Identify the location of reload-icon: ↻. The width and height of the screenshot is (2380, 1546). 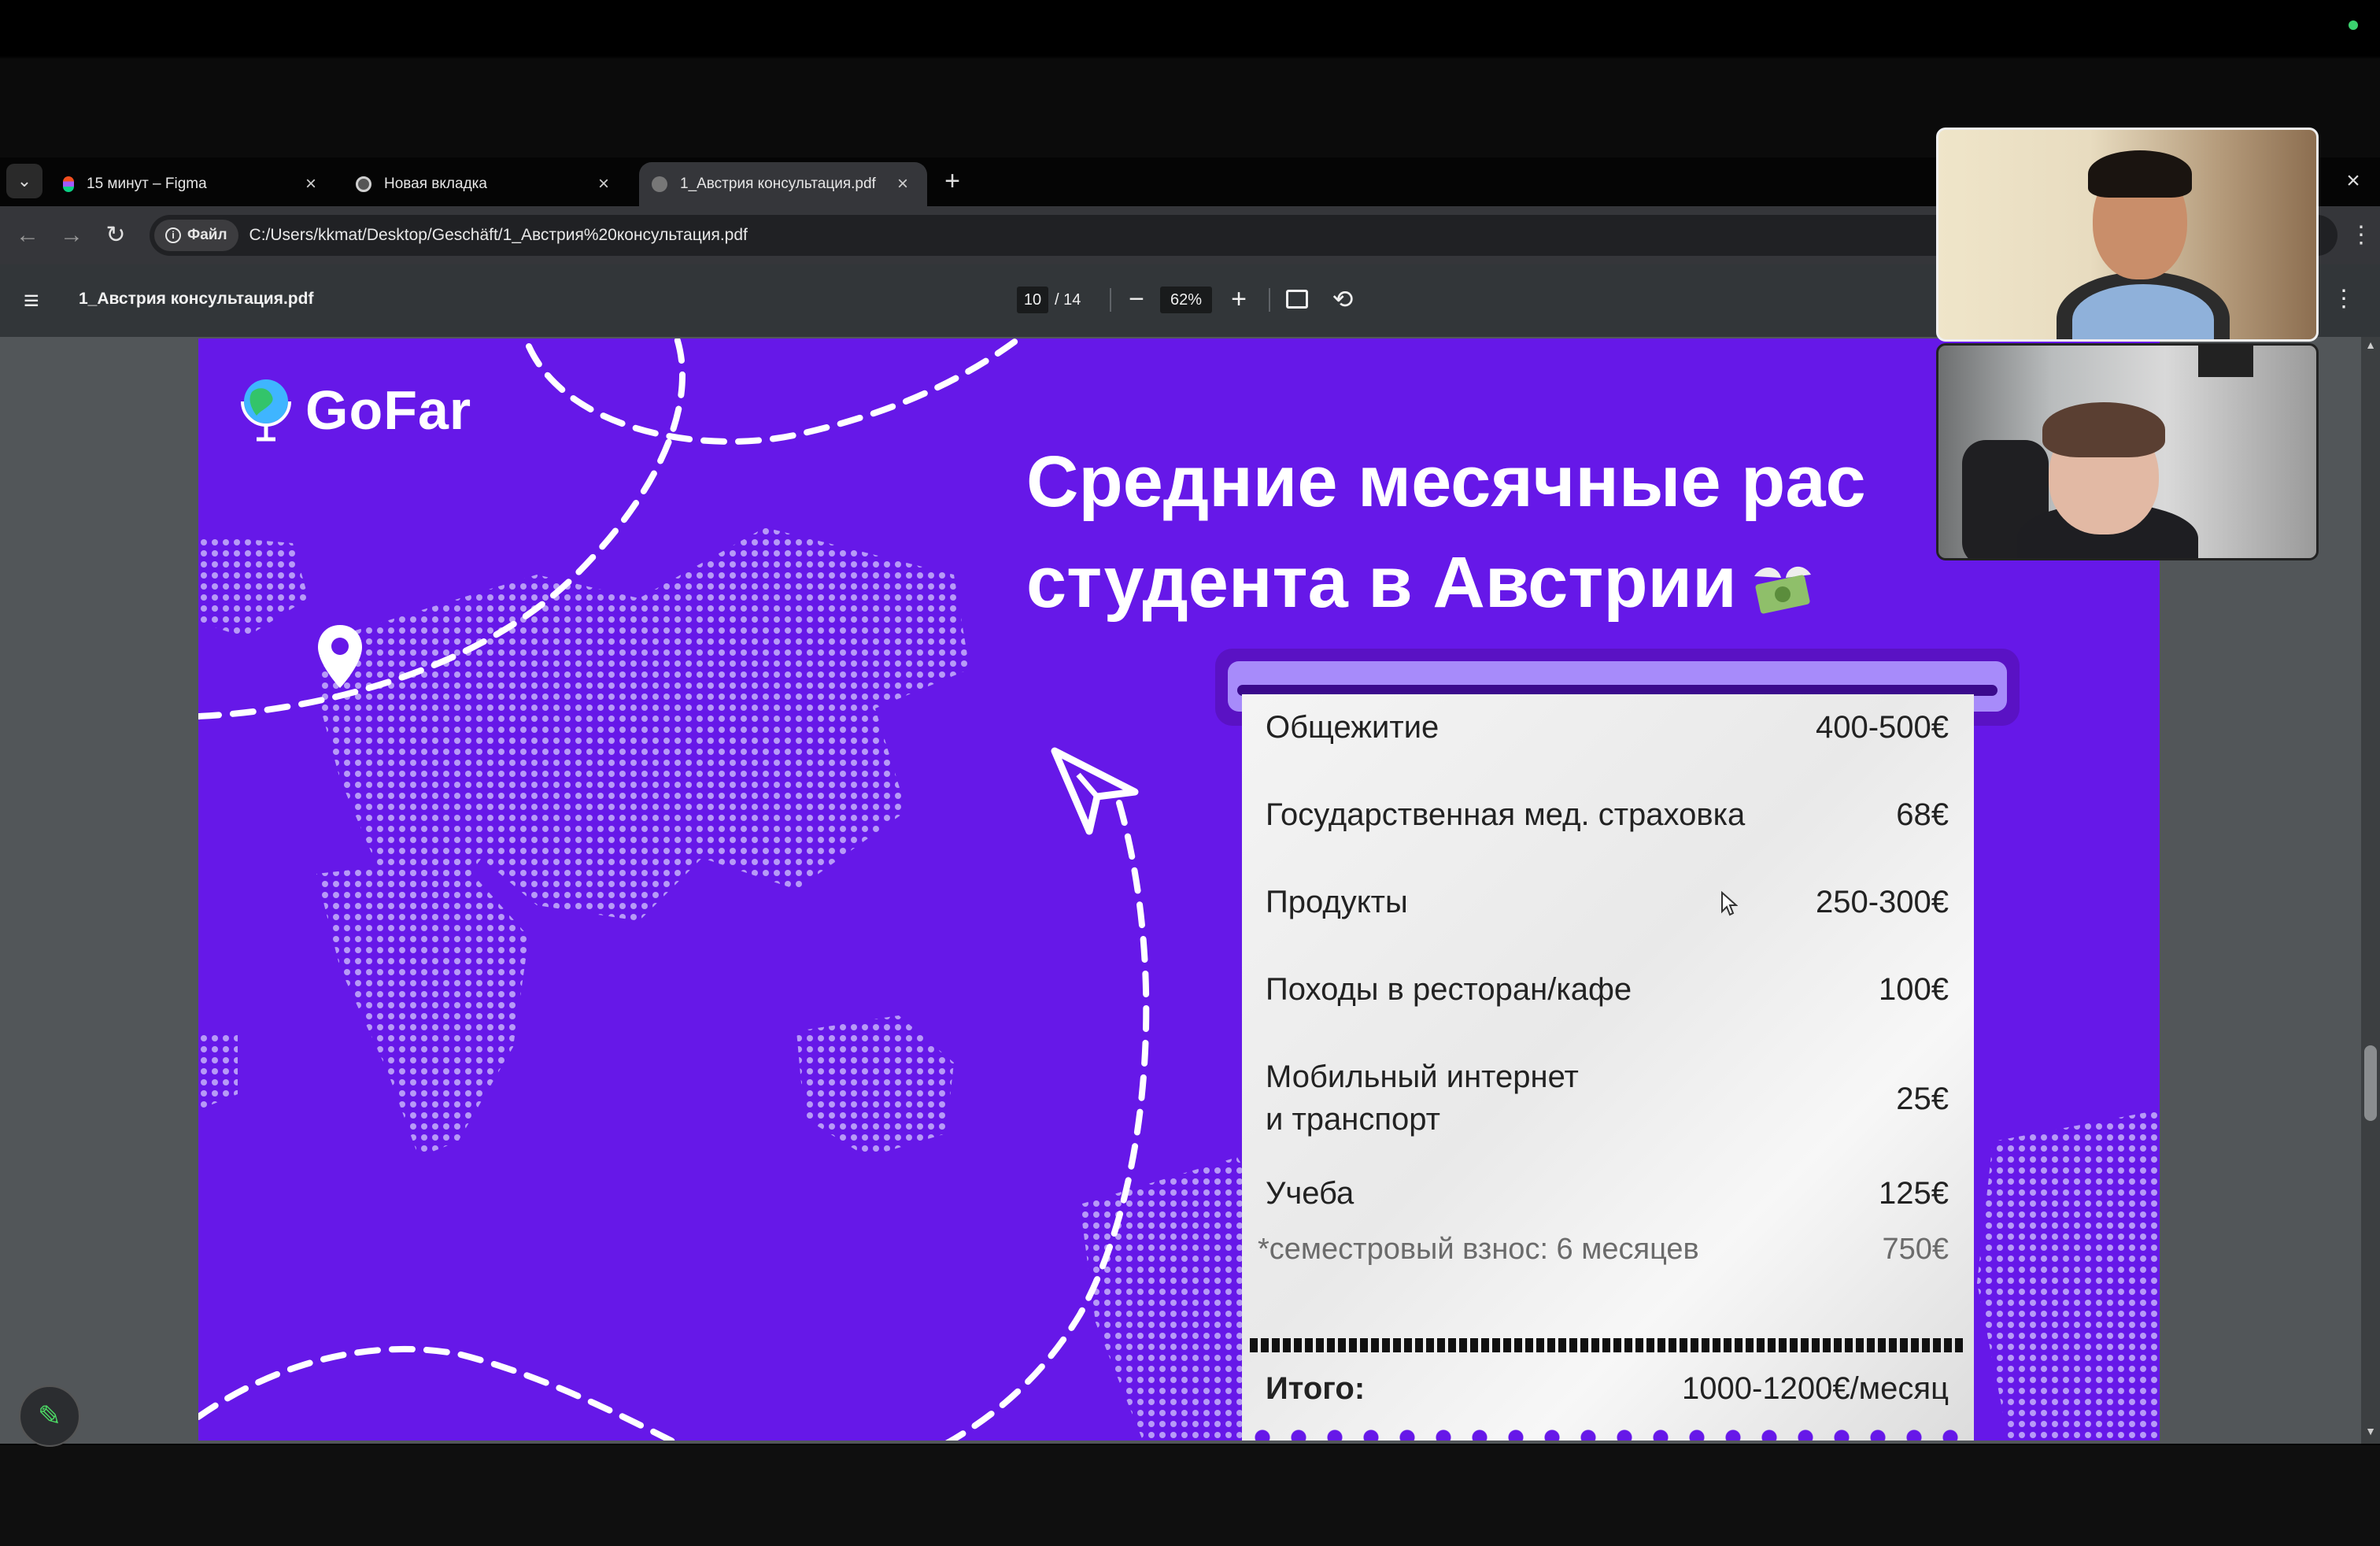
(115, 235).